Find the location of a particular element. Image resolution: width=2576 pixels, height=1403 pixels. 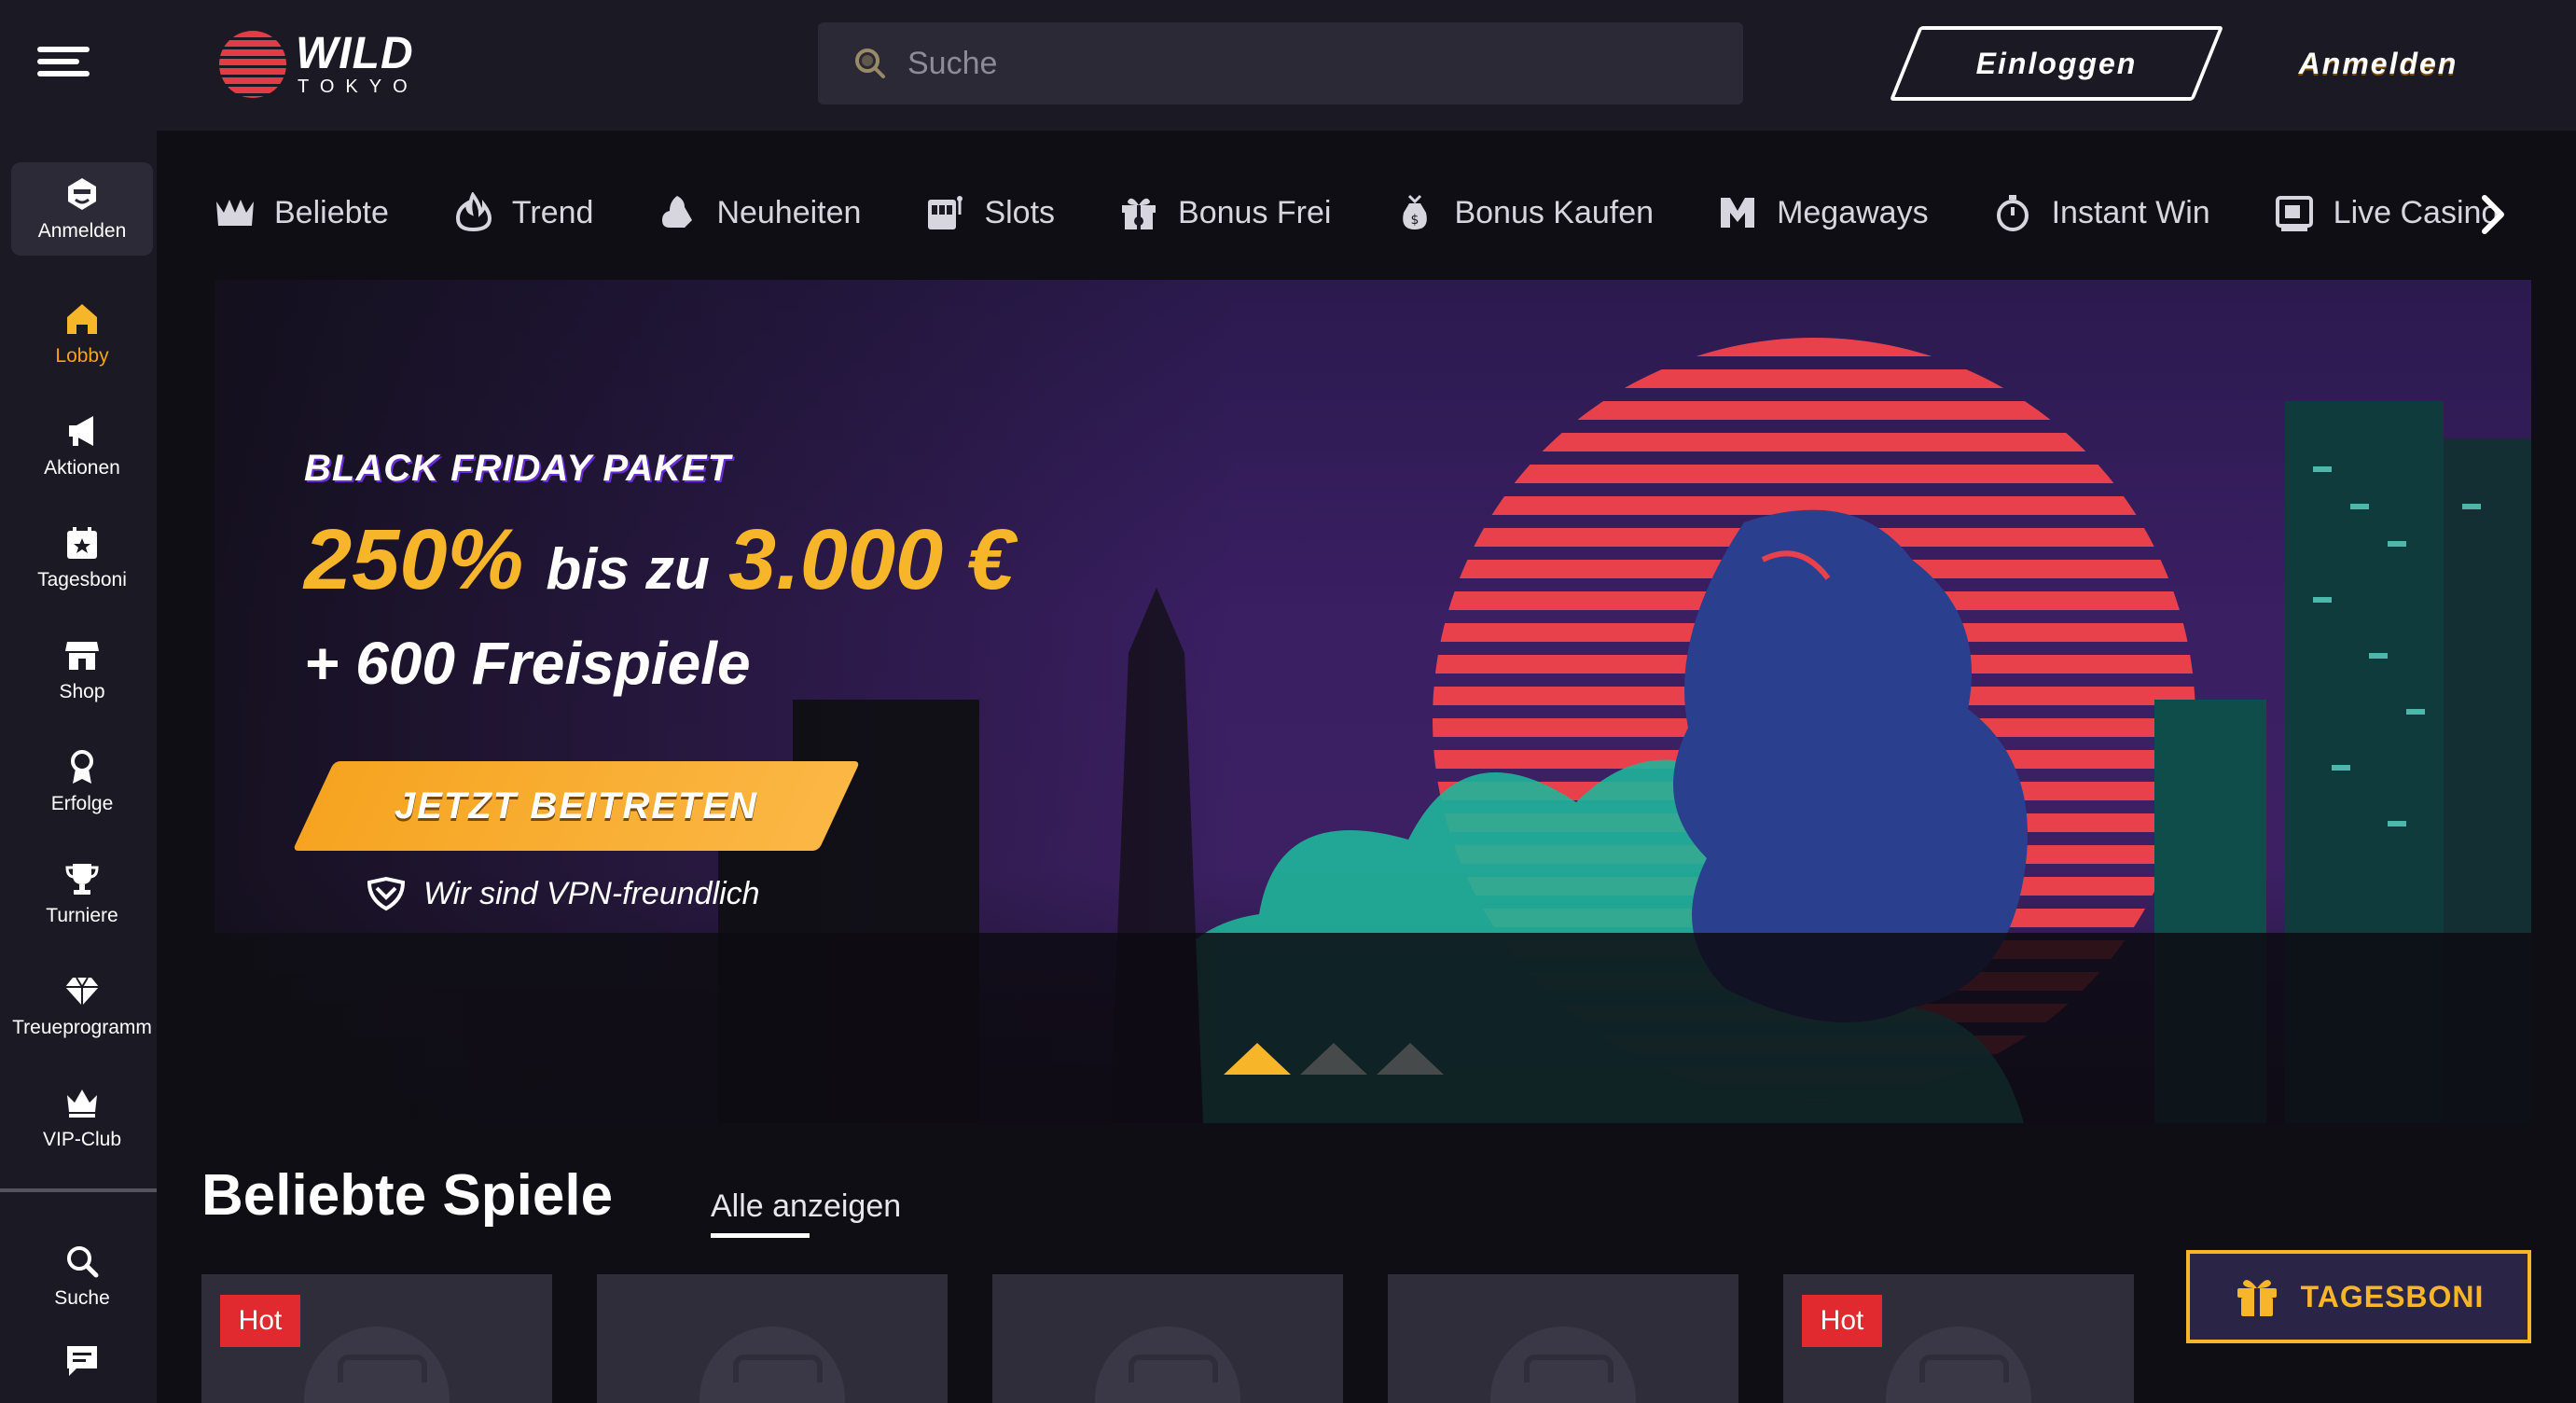

search-bar is located at coordinates (1280, 63).